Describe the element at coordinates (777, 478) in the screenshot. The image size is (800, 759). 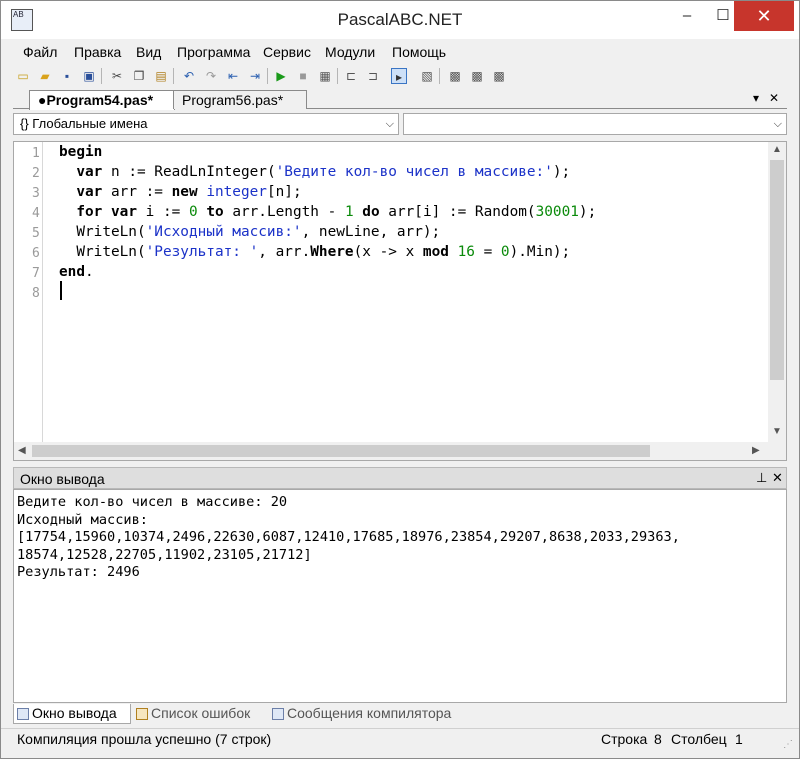
I see `close-panel-icon: ✕` at that location.